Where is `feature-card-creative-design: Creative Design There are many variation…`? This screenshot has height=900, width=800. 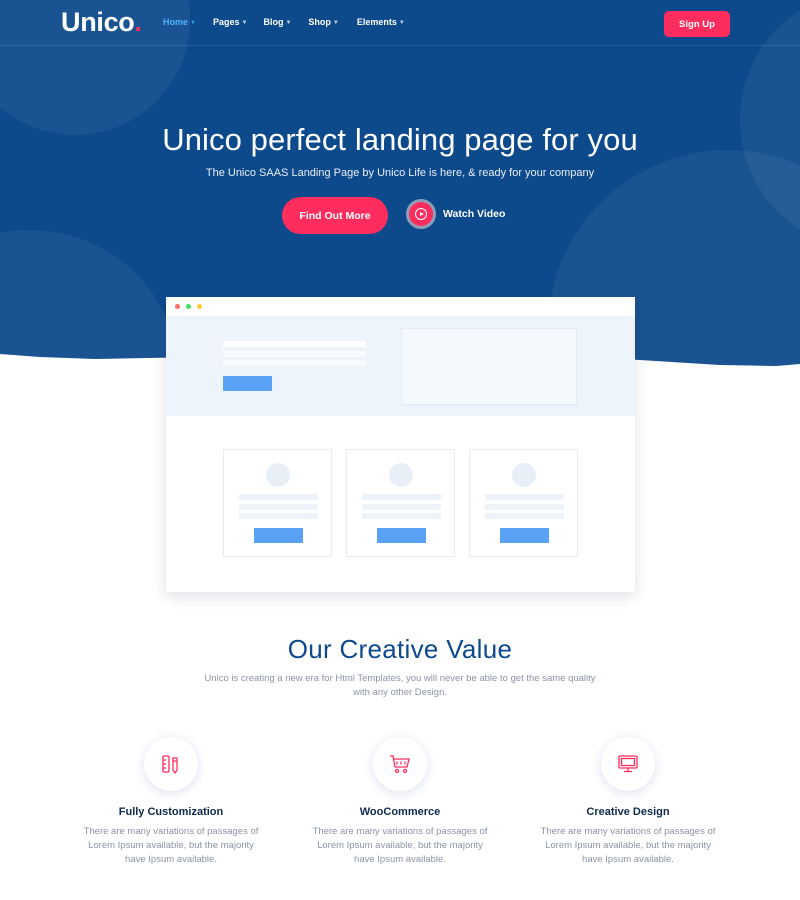
feature-card-creative-design: Creative Design There are many variation… is located at coordinates (628, 802).